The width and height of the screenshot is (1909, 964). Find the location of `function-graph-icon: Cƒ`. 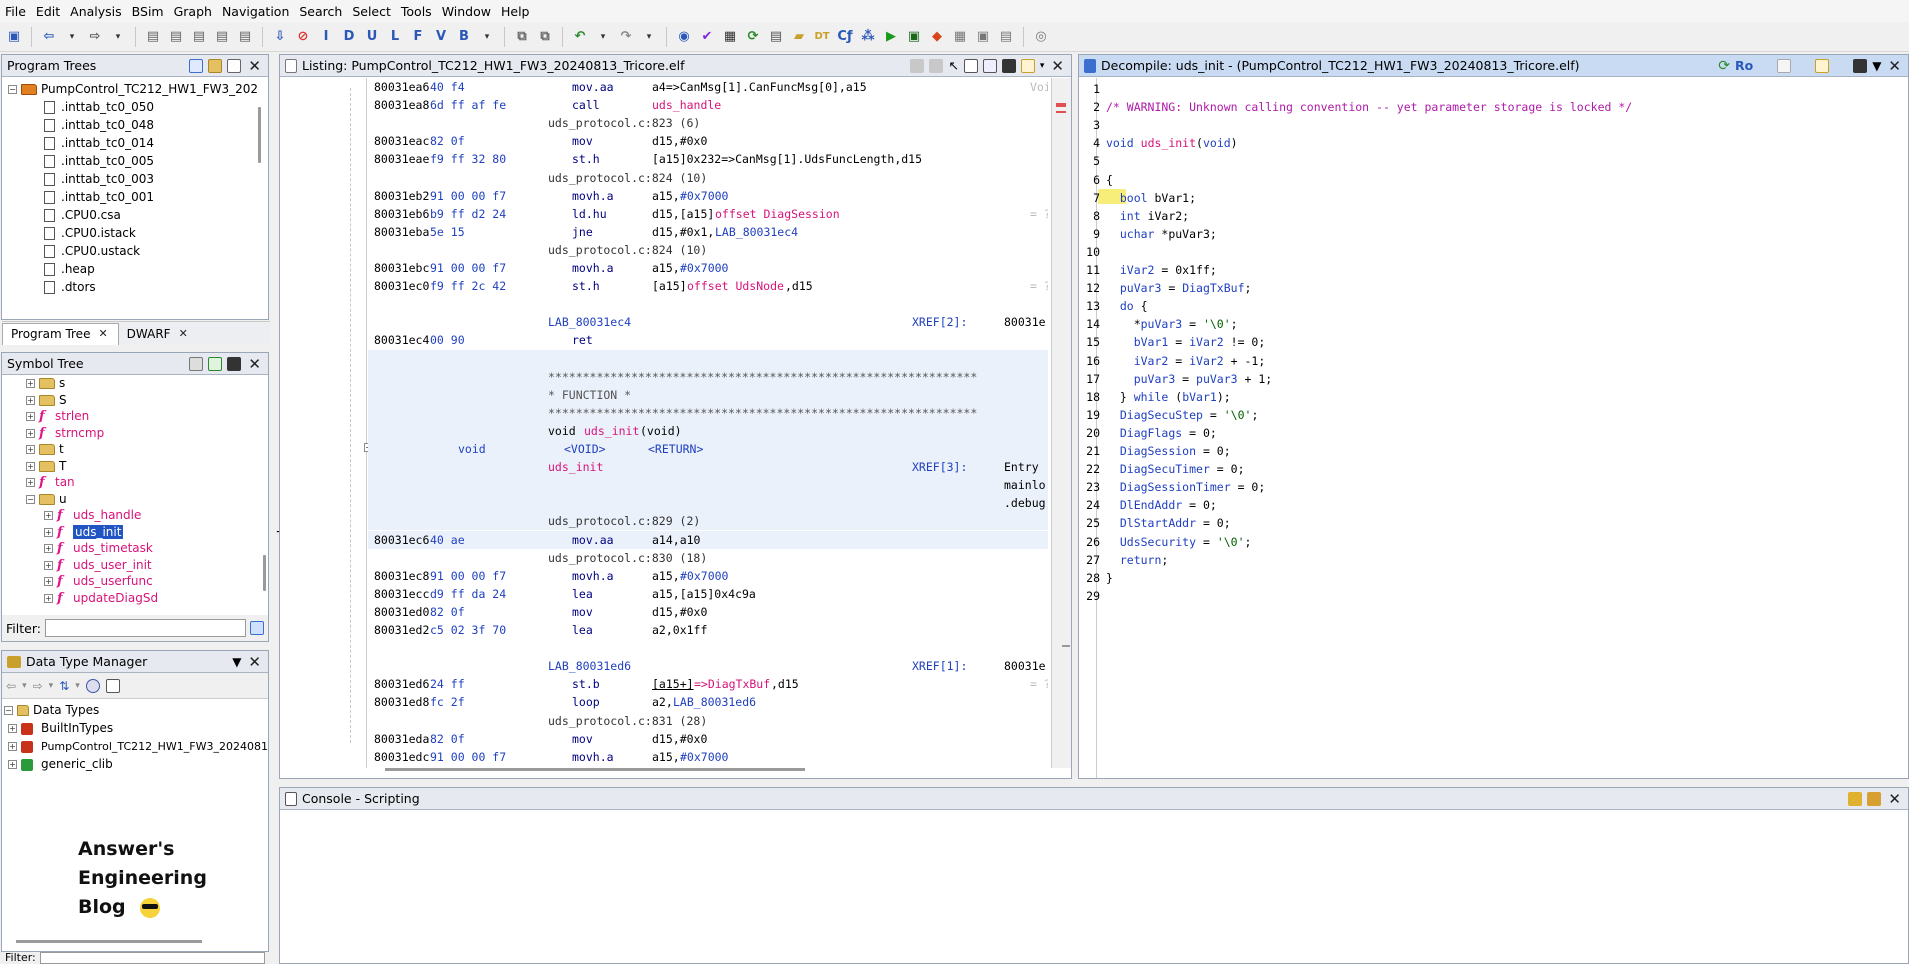

function-graph-icon: Cƒ is located at coordinates (845, 37).